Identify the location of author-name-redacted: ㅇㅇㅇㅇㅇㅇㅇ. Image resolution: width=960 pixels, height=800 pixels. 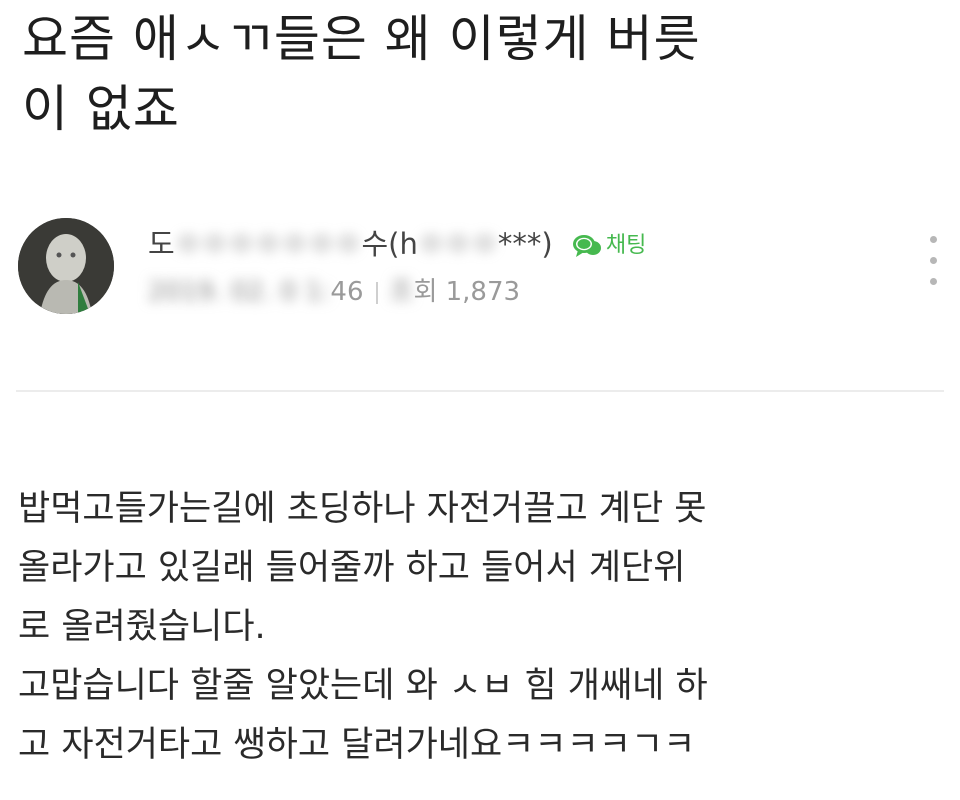
(268, 244).